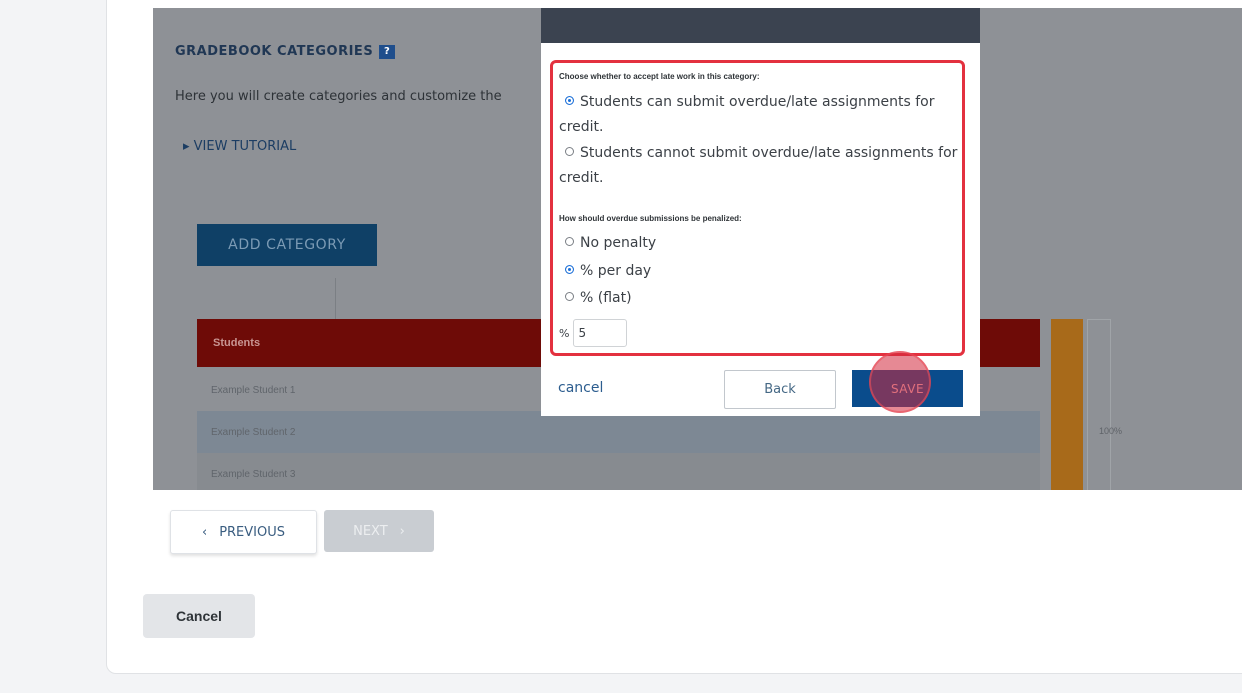 The image size is (1242, 693). I want to click on previous-button: ‹ PREVIOUS, so click(243, 532).